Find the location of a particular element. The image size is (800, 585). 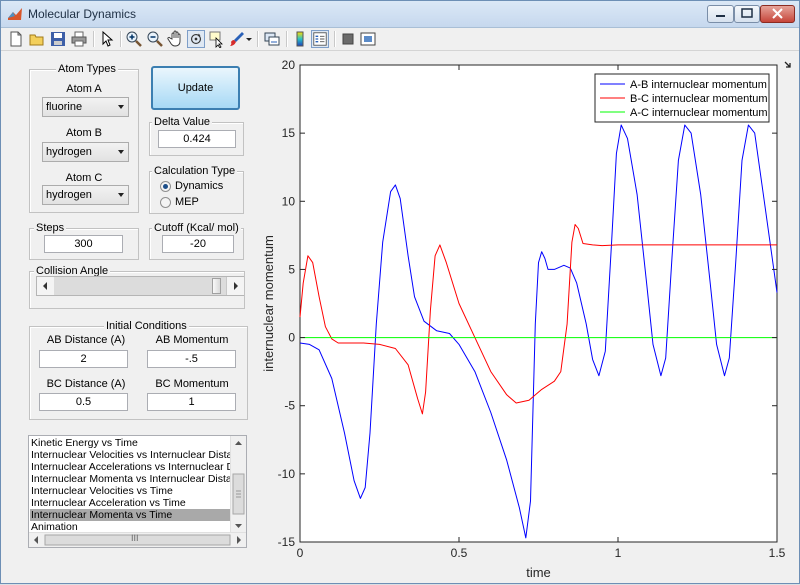

legend-label: A-C internuclear momentum is located at coordinates (699, 113).